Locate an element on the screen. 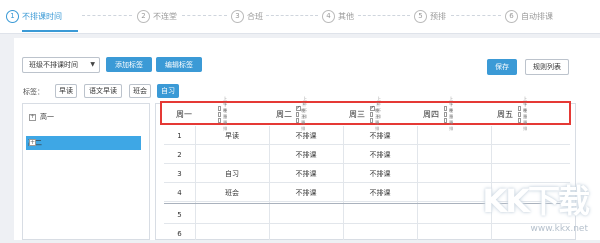 This screenshot has height=243, width=600. step-number: 5 is located at coordinates (420, 16).